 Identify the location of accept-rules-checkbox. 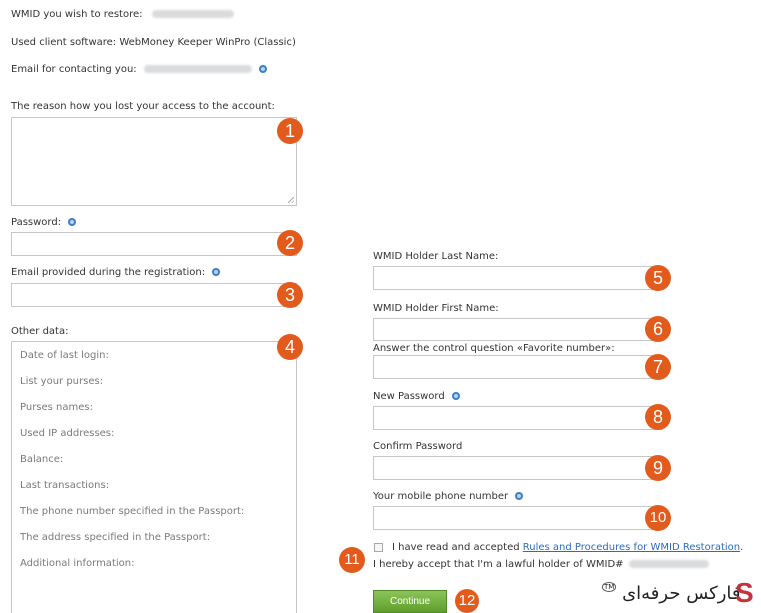
(378, 547).